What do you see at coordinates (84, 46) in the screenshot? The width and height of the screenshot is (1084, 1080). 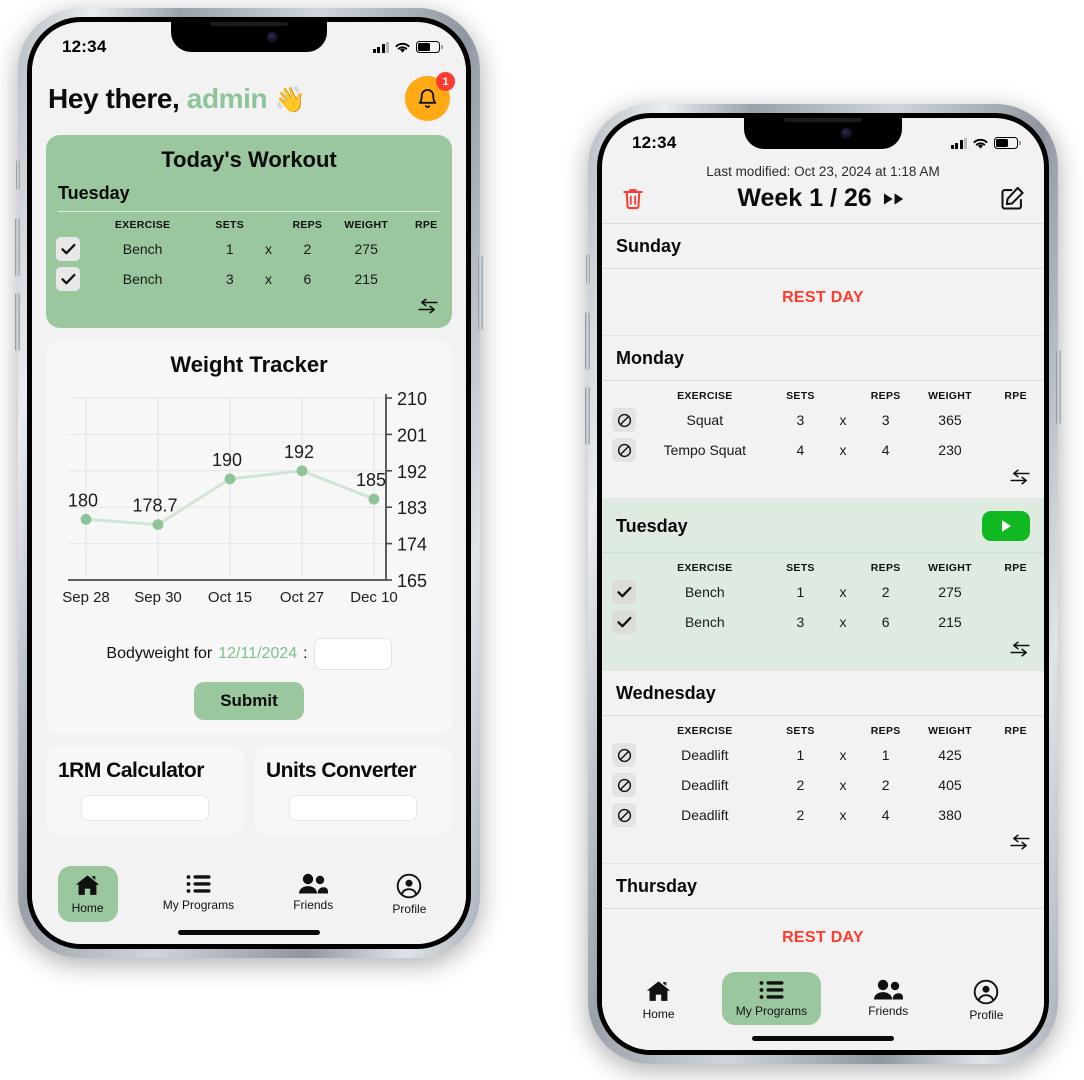 I see `status-time: 12:34` at bounding box center [84, 46].